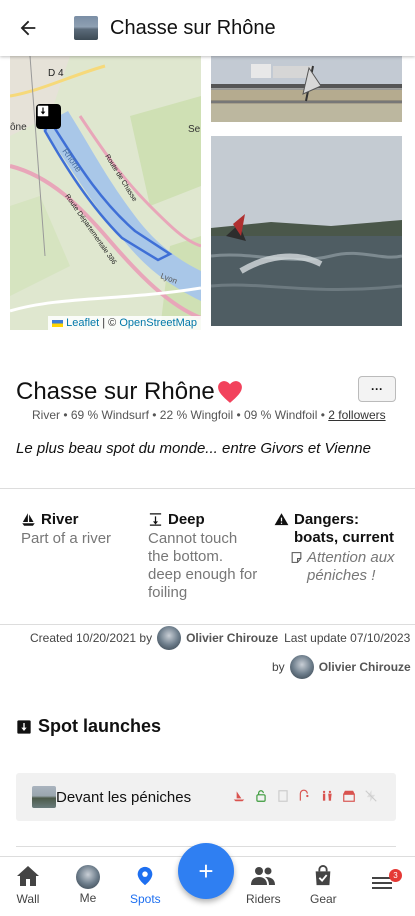  I want to click on updated-by-info: by Olivier Chirouze, so click(341, 667).